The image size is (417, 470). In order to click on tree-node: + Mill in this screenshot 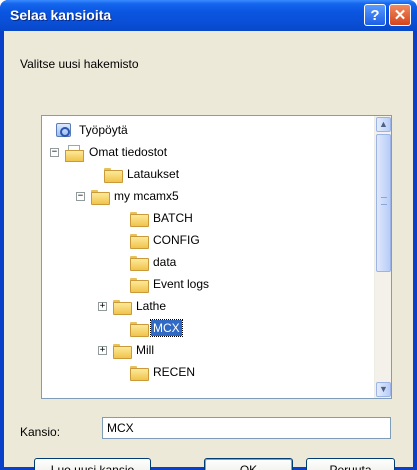, I will do `click(127, 350)`.